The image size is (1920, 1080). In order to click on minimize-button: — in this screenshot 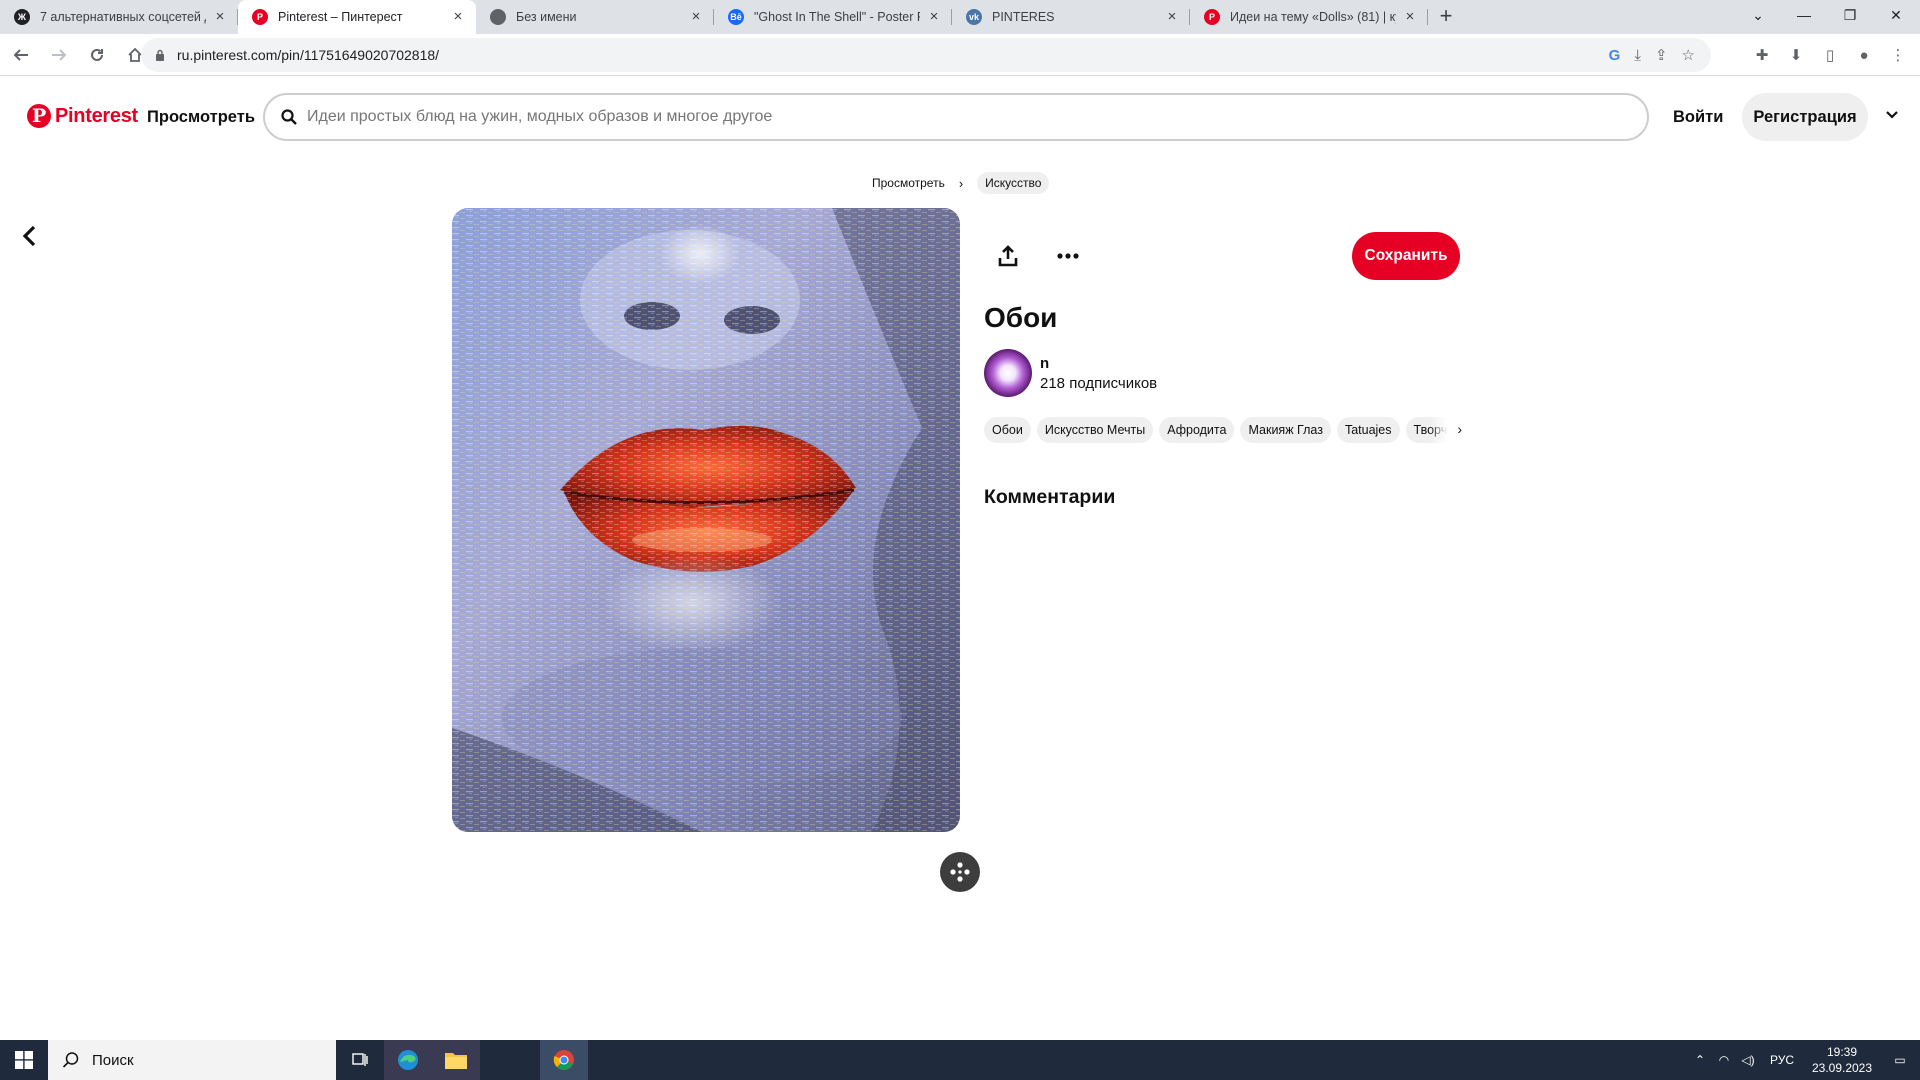, I will do `click(1804, 15)`.